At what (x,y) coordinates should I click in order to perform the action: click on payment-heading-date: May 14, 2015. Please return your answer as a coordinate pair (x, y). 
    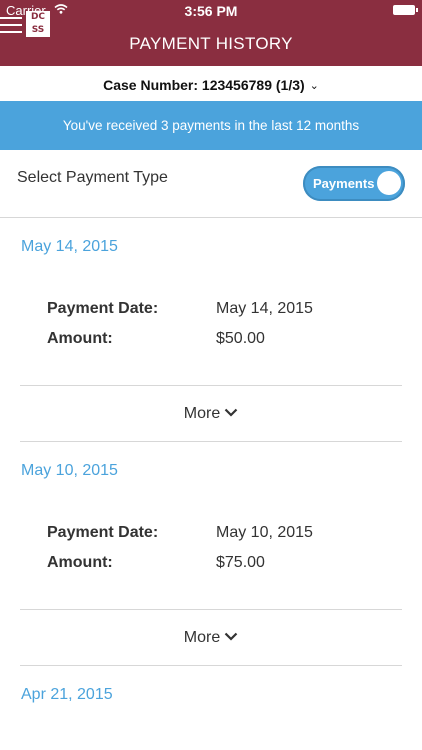
    Looking at the image, I should click on (69, 246).